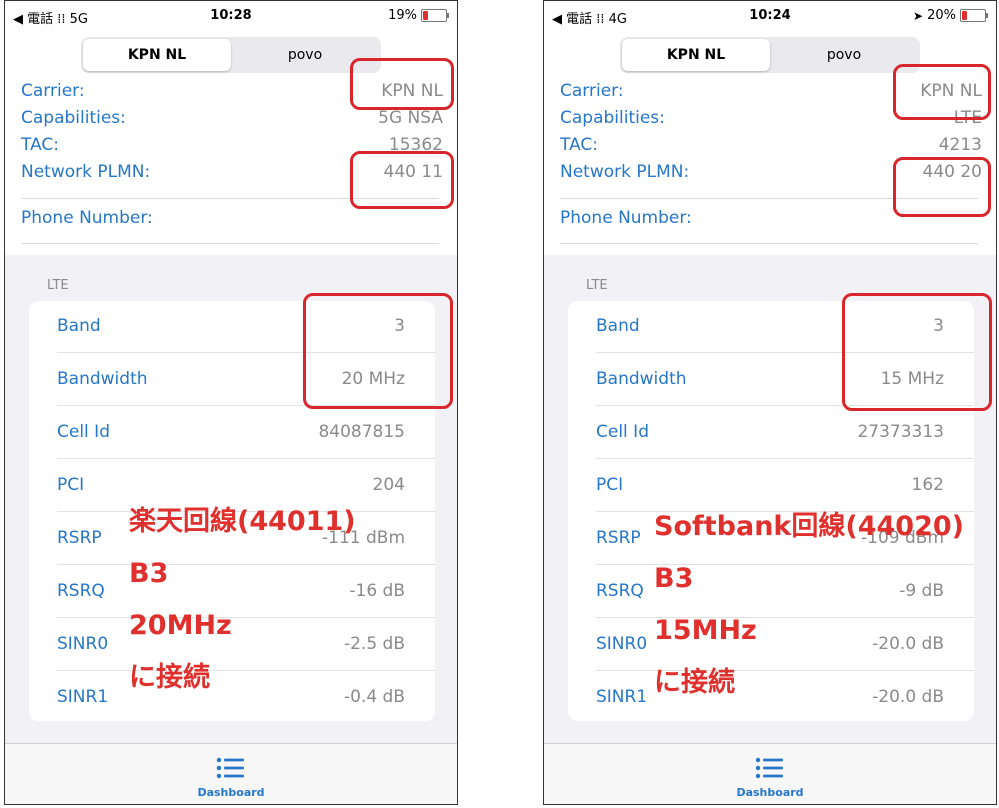  I want to click on annotation-line: 楽天回線(44011), so click(242, 521).